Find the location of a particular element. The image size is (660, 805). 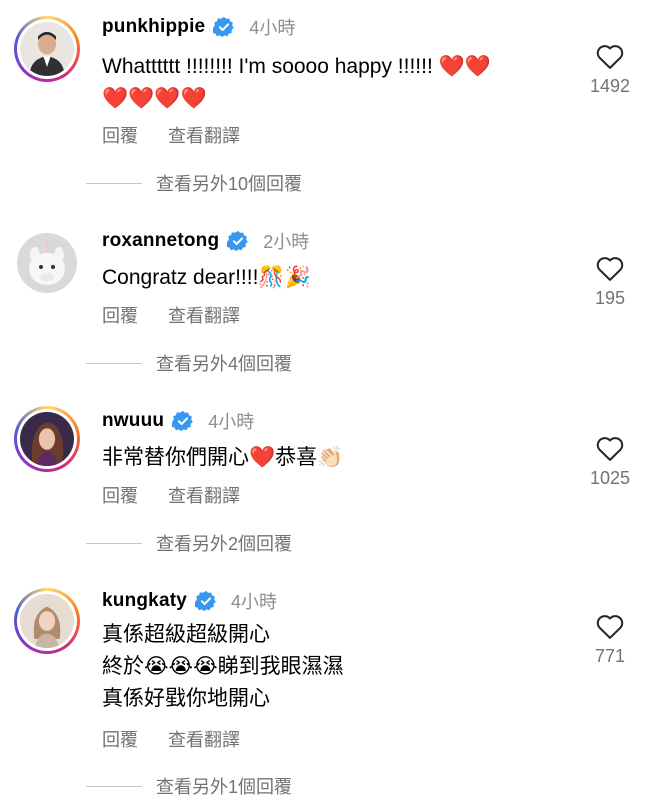

view-replies: 查看另外1個回覆 is located at coordinates (189, 786).